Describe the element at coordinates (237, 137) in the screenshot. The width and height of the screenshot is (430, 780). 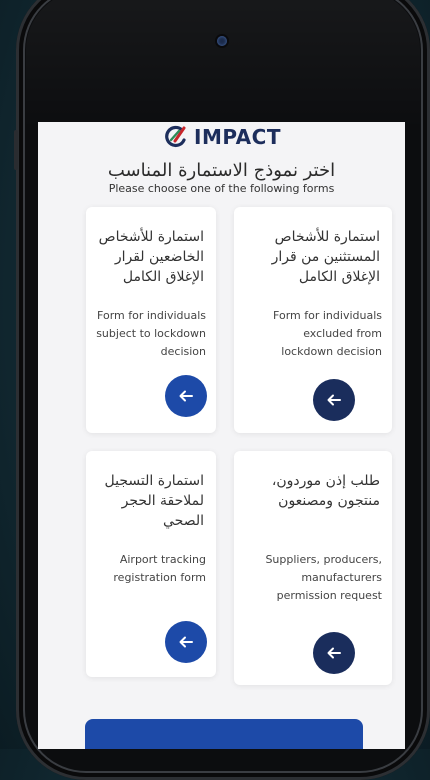
I see `logo-text: IMPACT` at that location.